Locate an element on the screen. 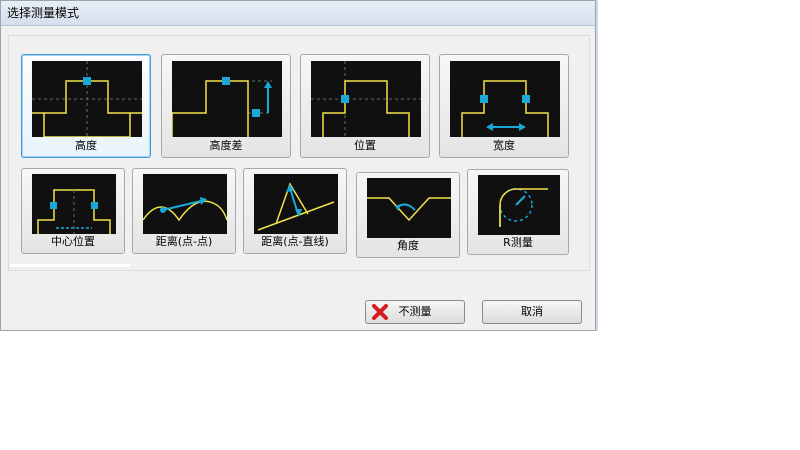 The image size is (800, 450). mode-position-button: 位置 is located at coordinates (365, 106).